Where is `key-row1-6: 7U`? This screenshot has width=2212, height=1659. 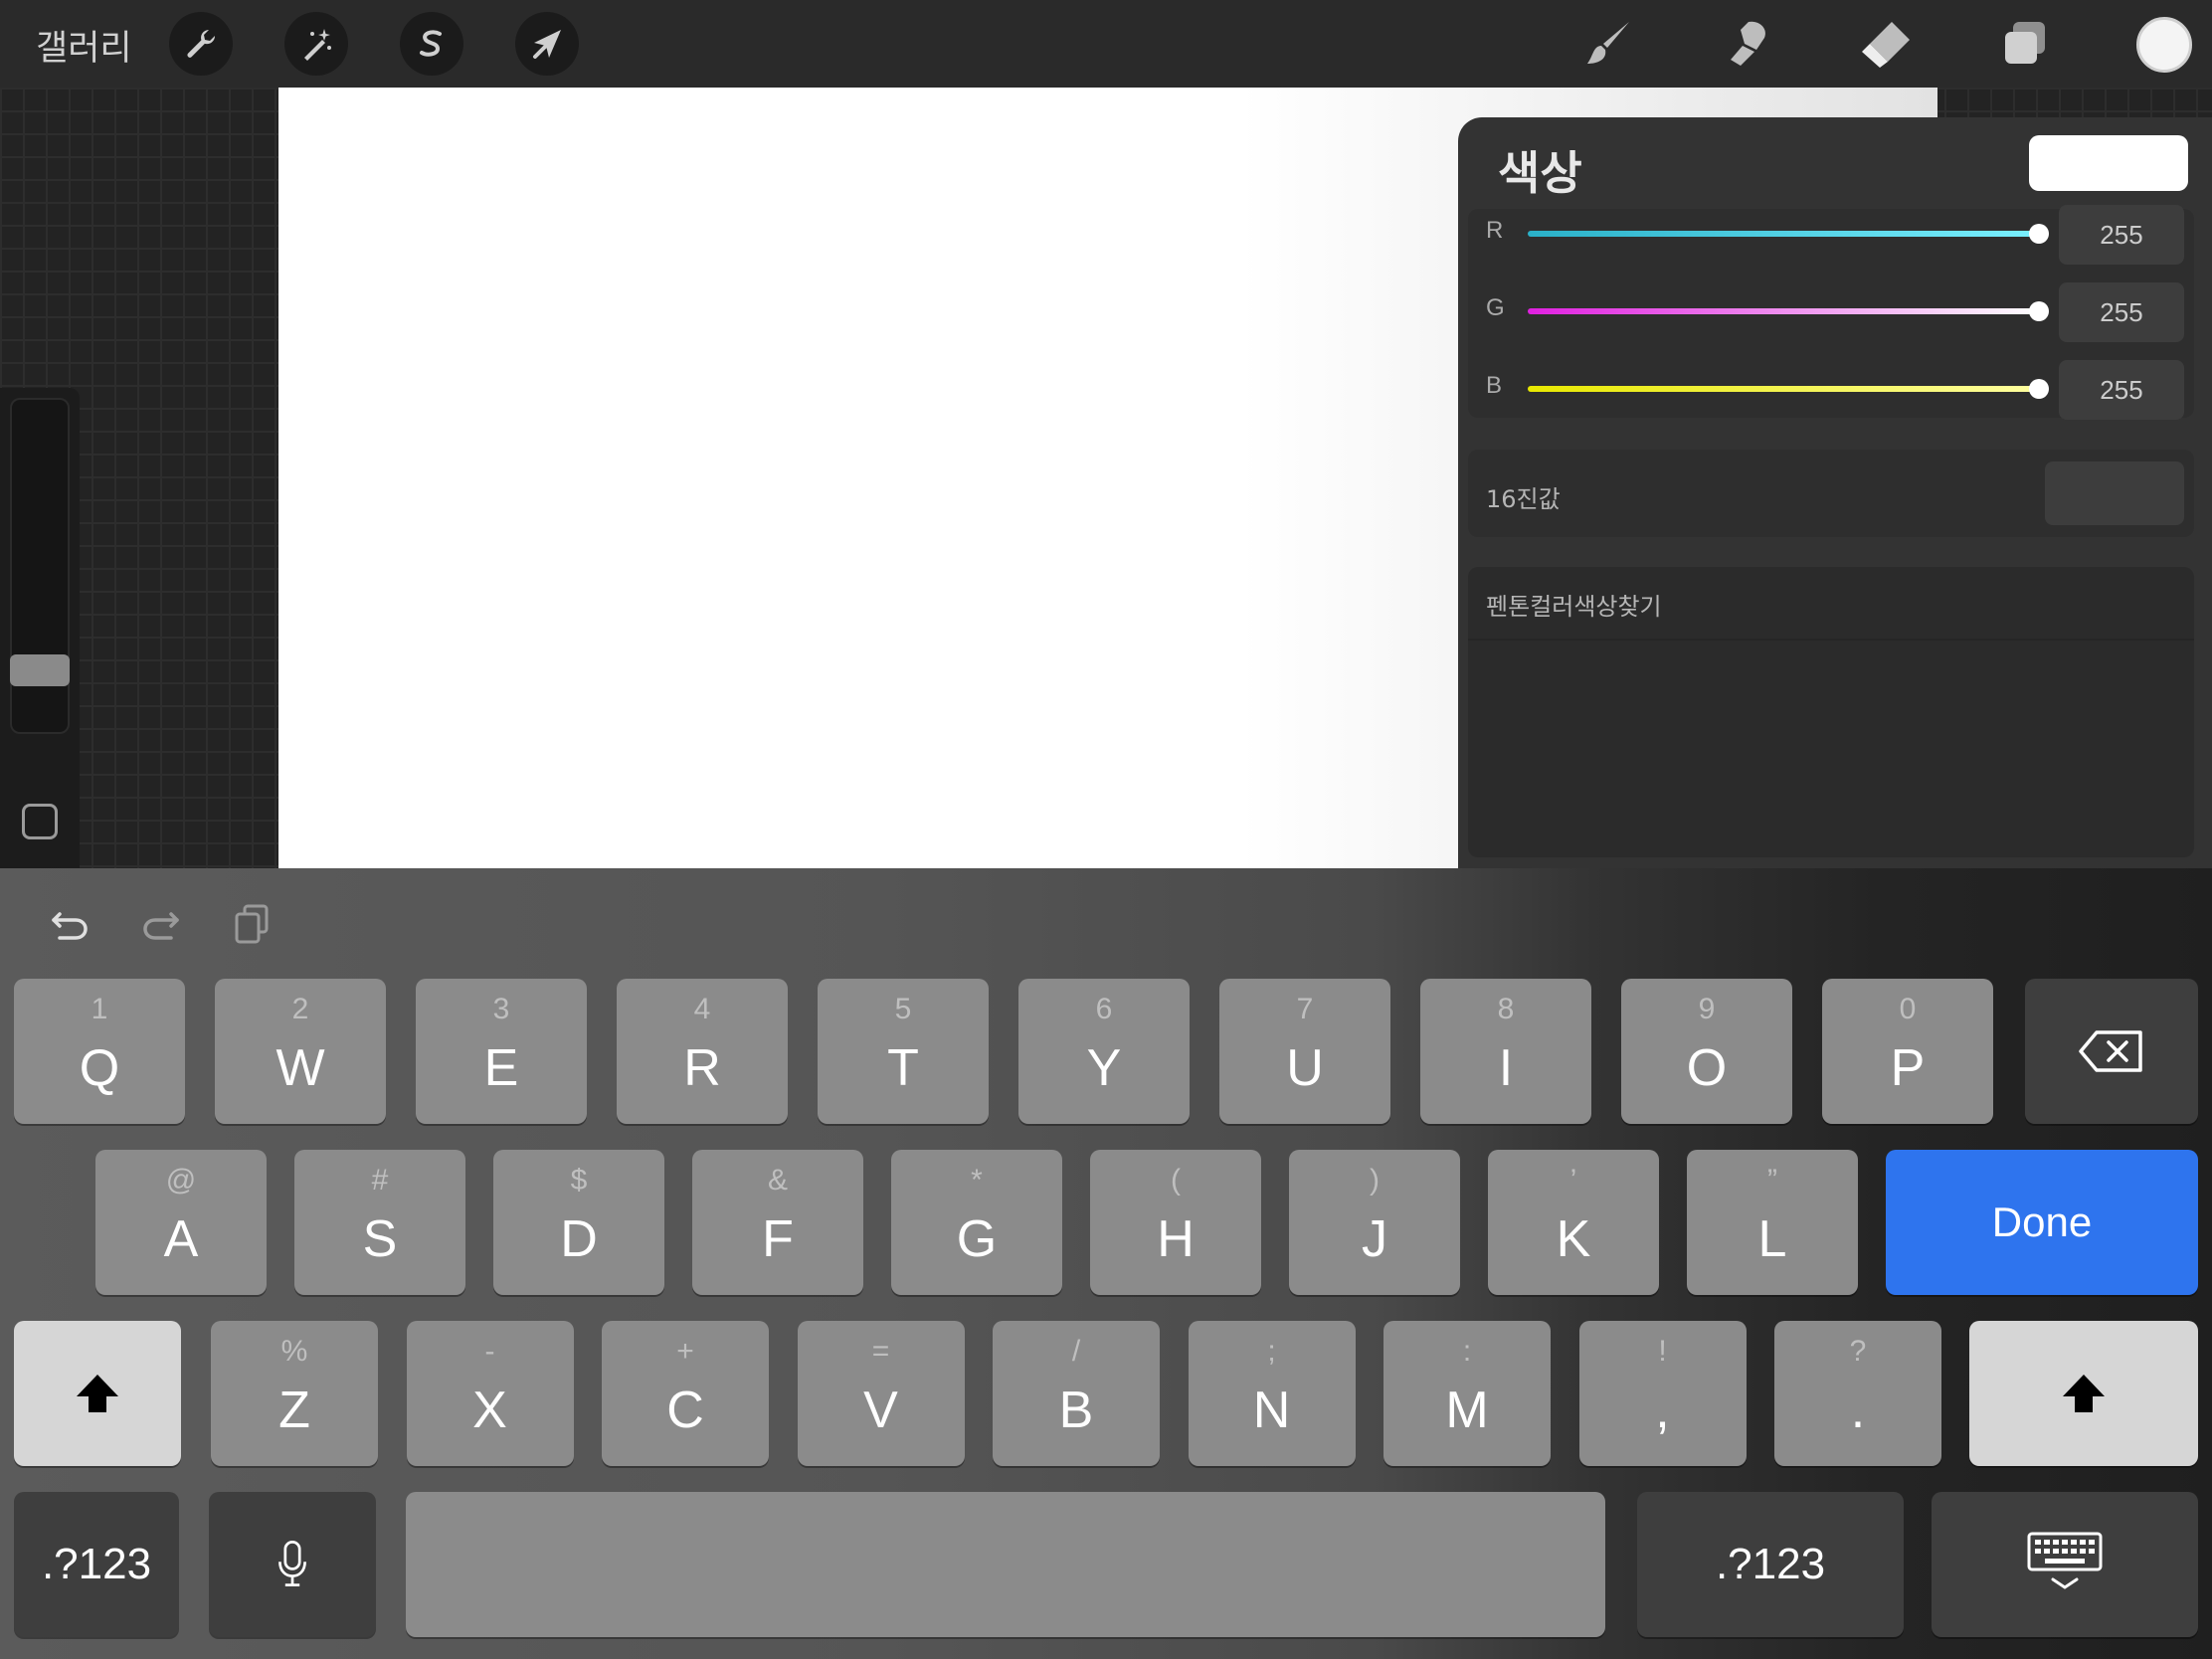 key-row1-6: 7U is located at coordinates (1304, 1051).